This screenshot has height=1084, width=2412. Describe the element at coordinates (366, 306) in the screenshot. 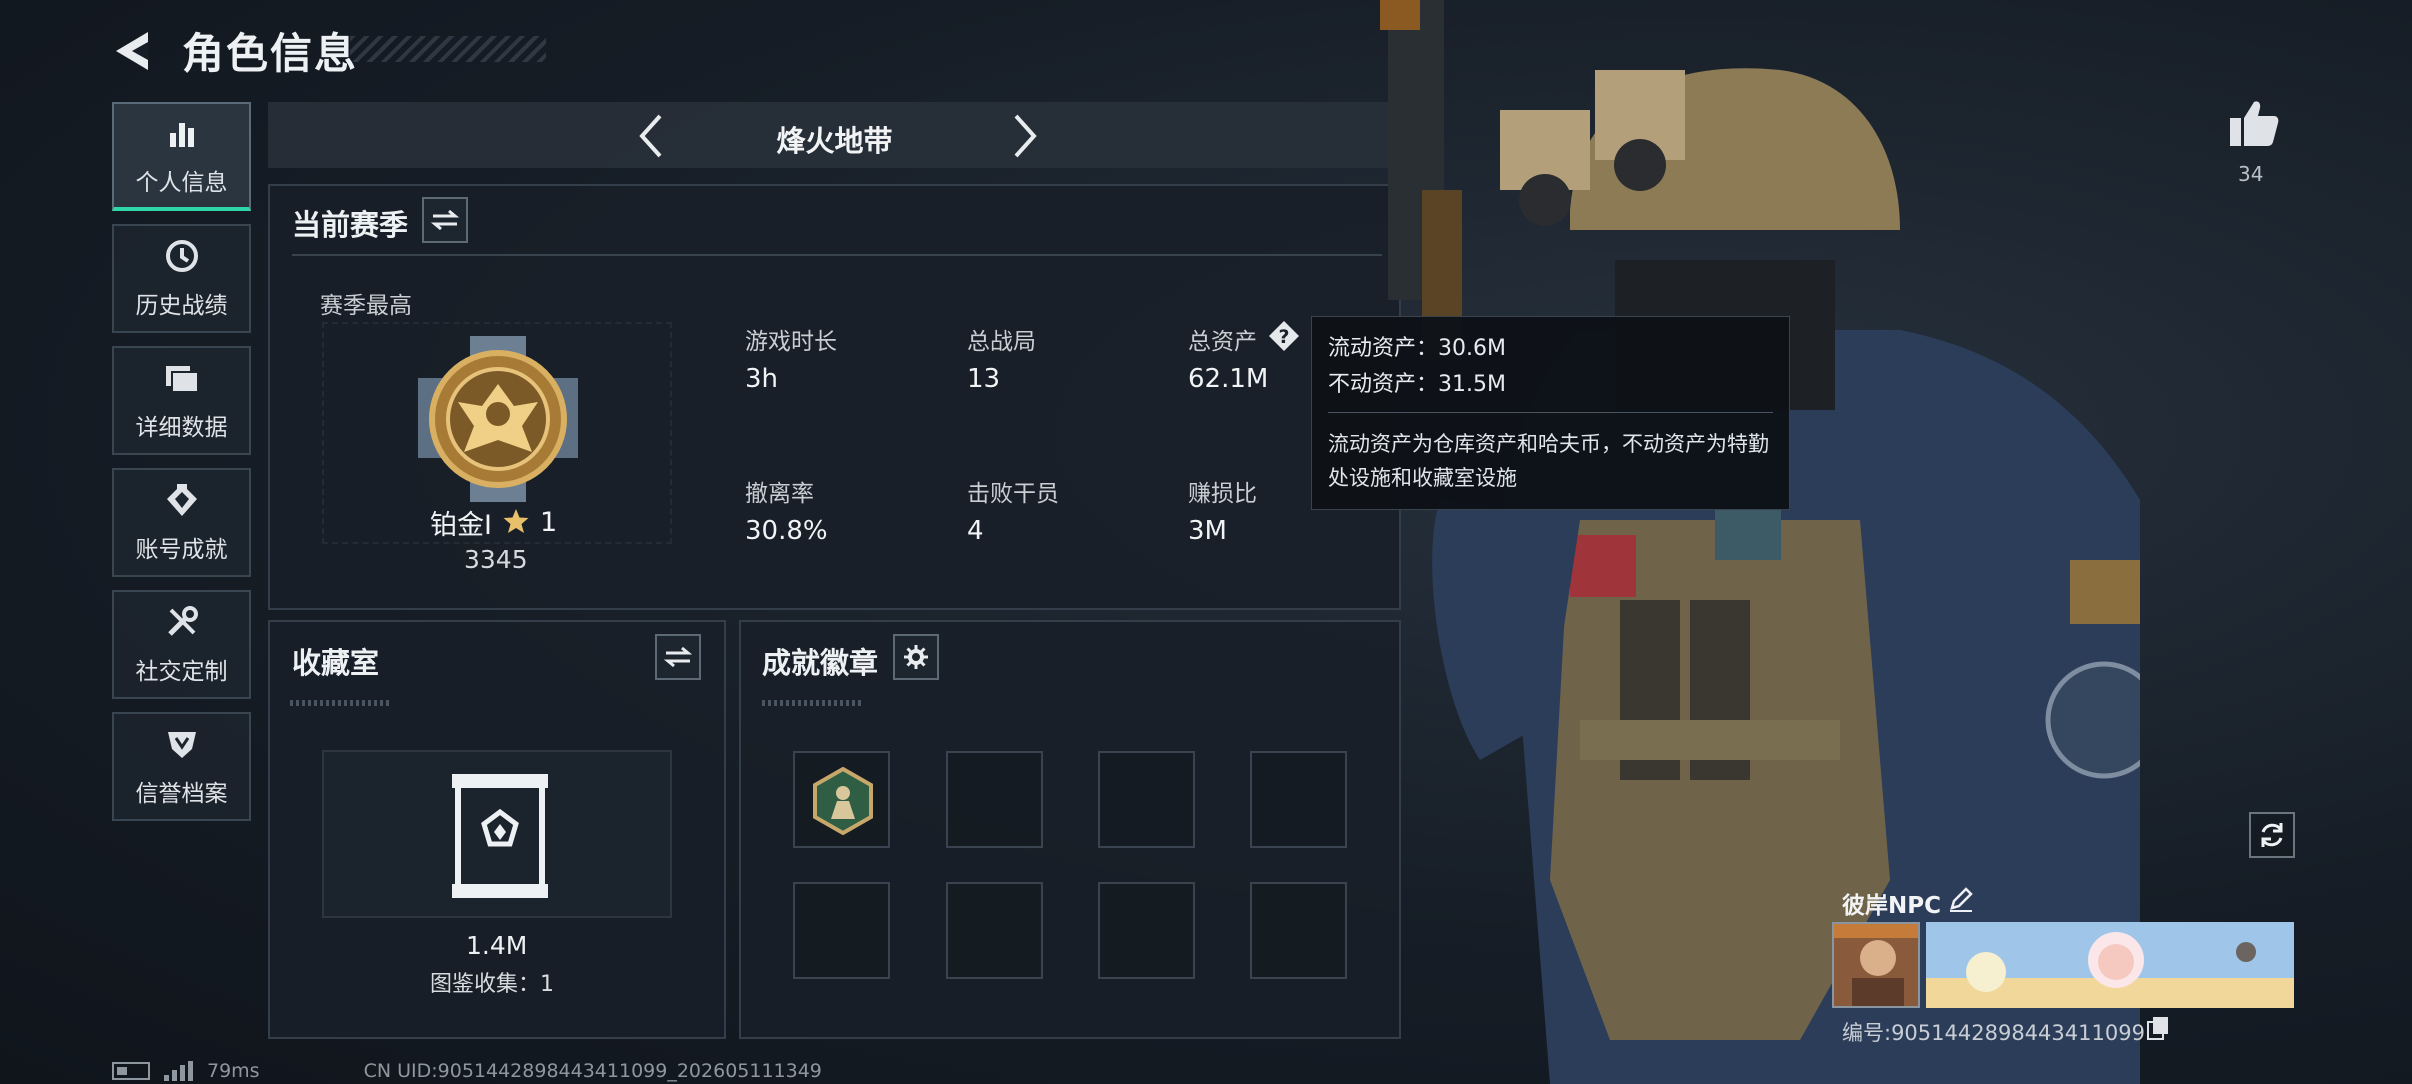

I see `season-best-label: 赛季最高` at that location.